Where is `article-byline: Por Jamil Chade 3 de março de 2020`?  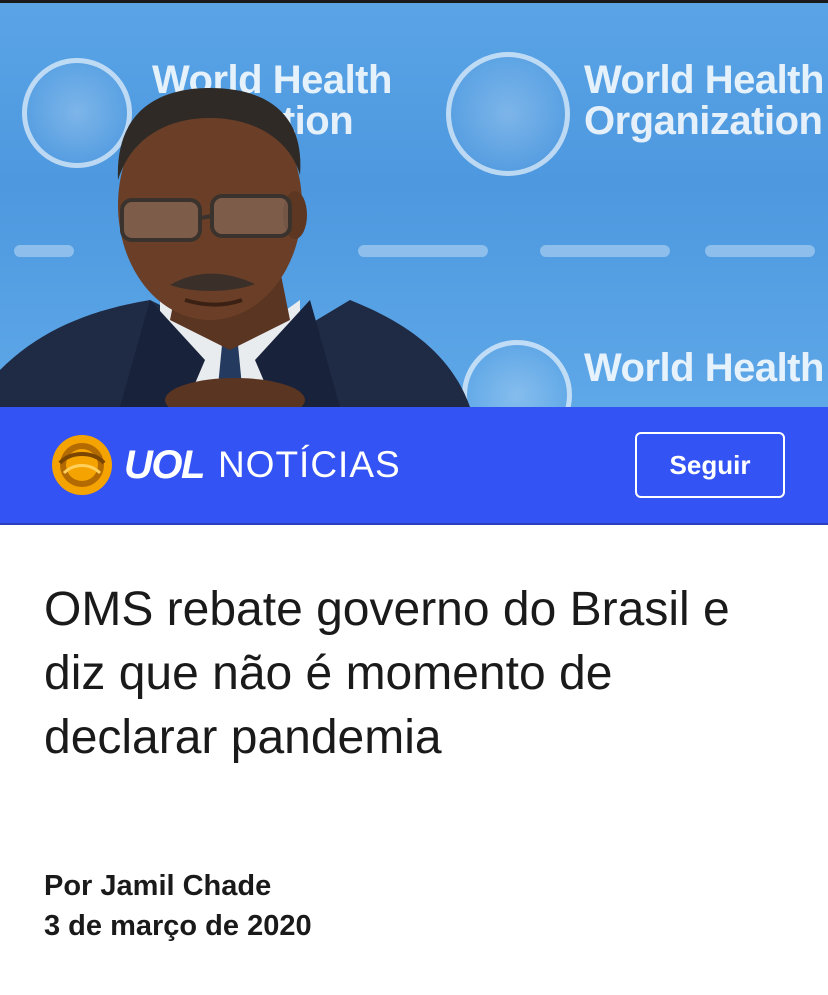 article-byline: Por Jamil Chade 3 de março de 2020 is located at coordinates (178, 906).